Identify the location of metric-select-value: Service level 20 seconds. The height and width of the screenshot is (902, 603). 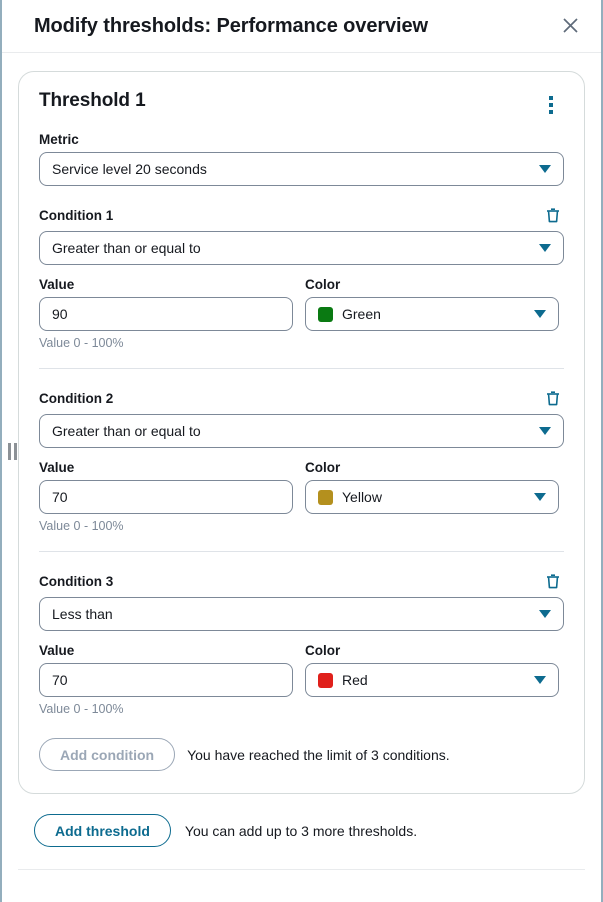
(129, 169).